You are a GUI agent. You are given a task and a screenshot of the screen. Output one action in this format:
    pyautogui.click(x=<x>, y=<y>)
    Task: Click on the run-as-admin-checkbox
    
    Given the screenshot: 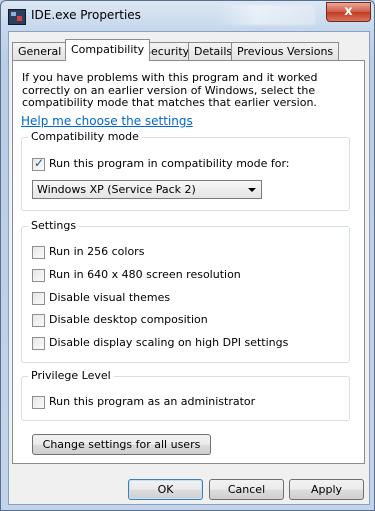 What is the action you would take?
    pyautogui.click(x=38, y=402)
    